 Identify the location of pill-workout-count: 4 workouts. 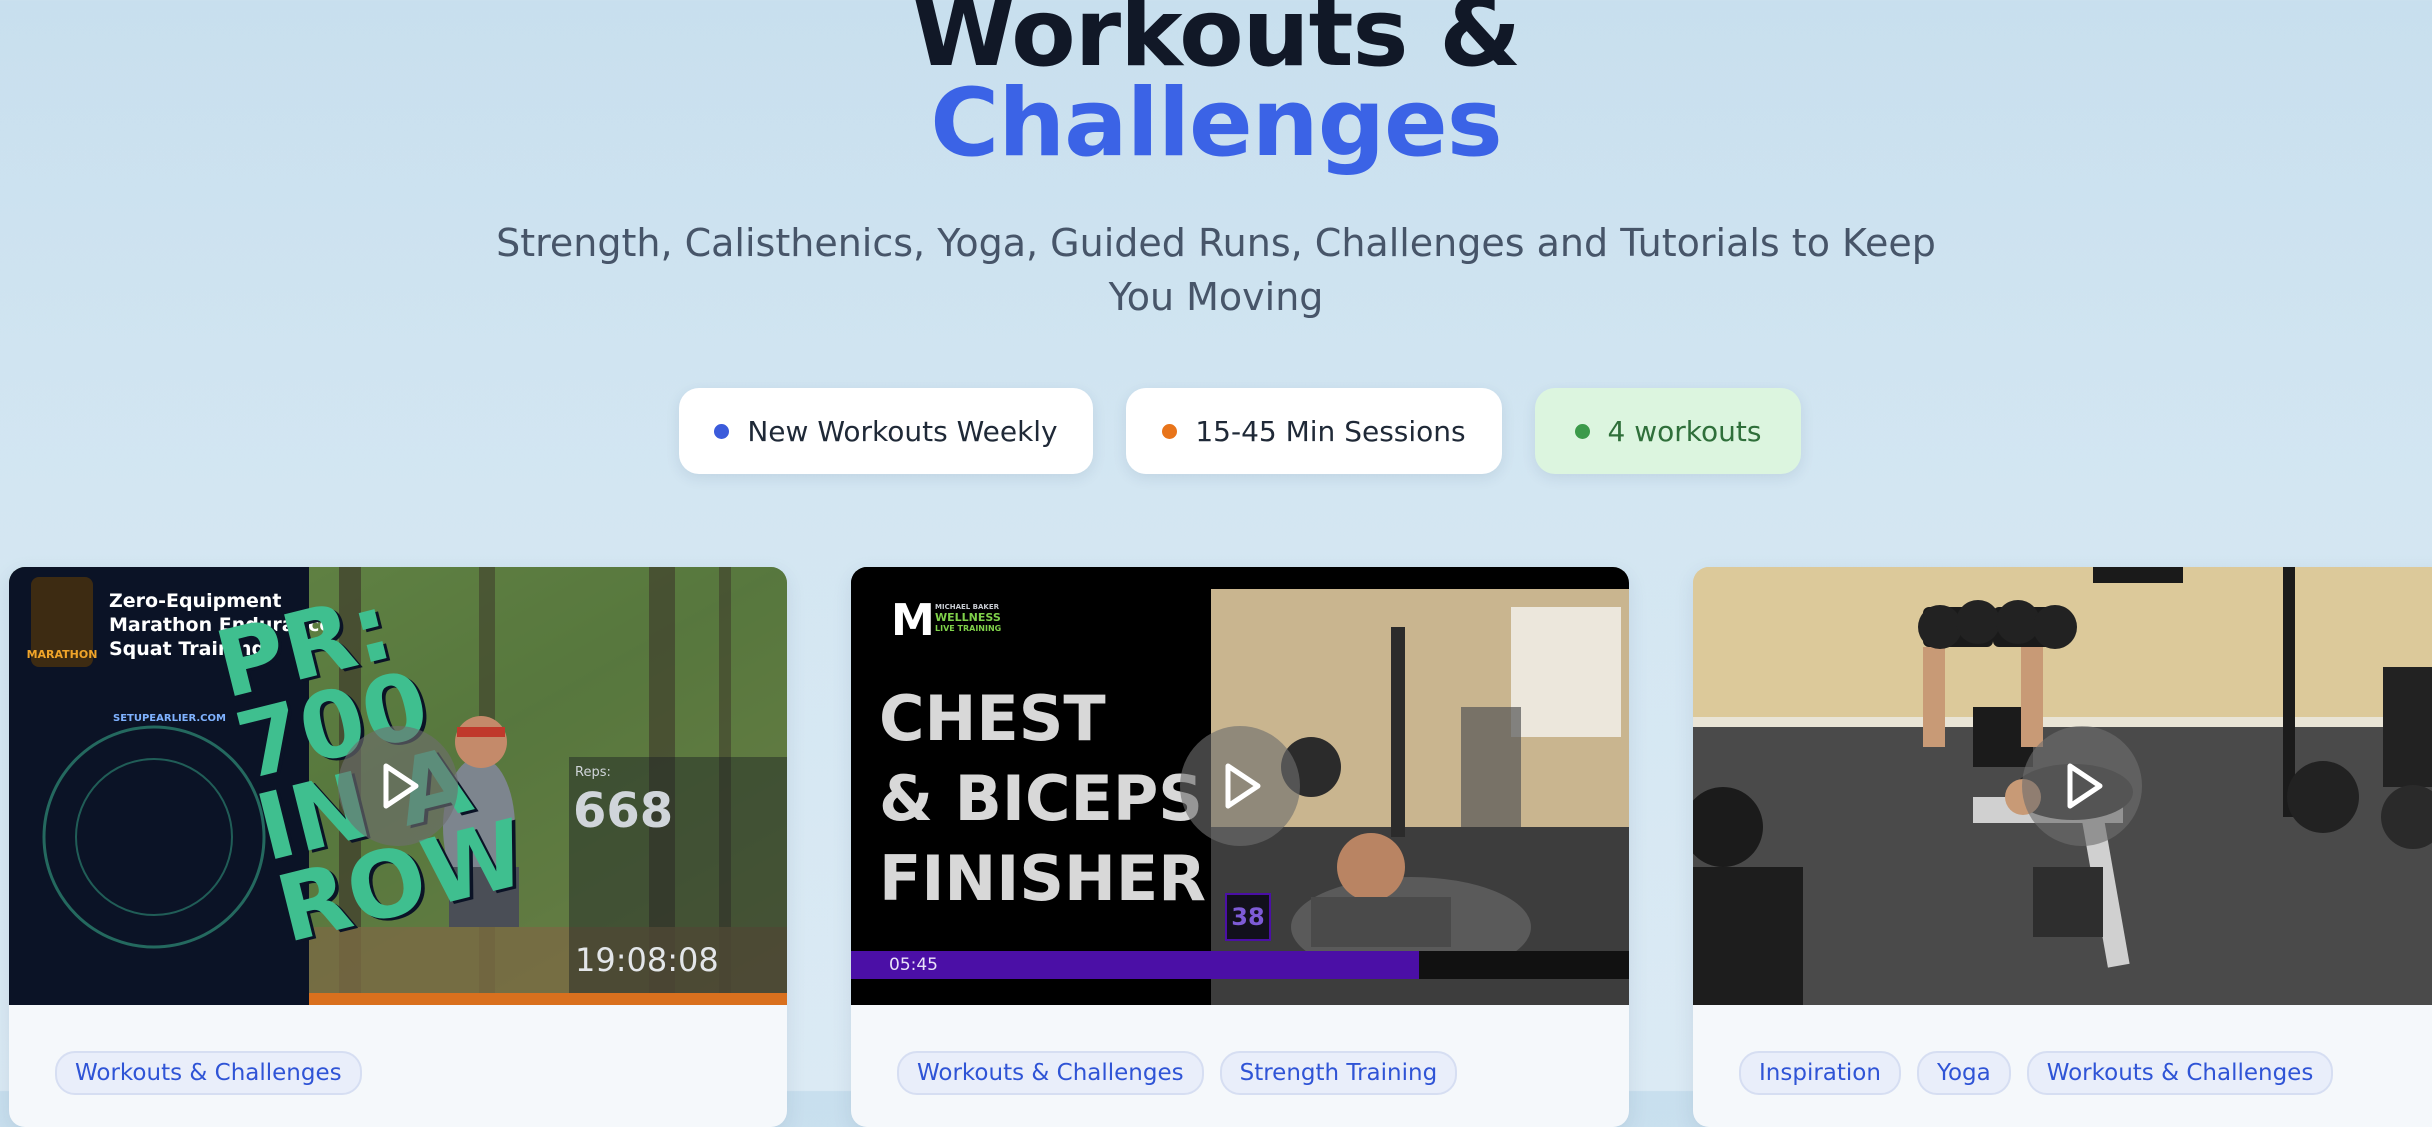
(1668, 431).